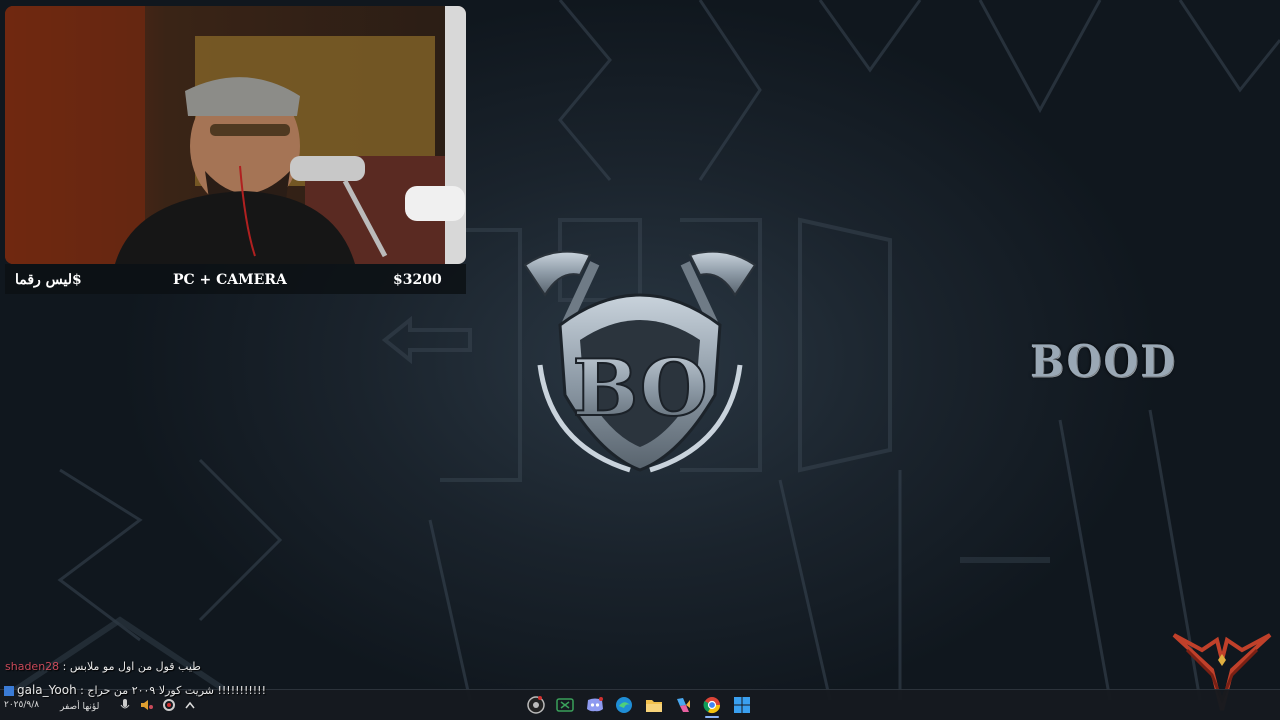  What do you see at coordinates (47, 690) in the screenshot?
I see `chat-username: gala_Yooh` at bounding box center [47, 690].